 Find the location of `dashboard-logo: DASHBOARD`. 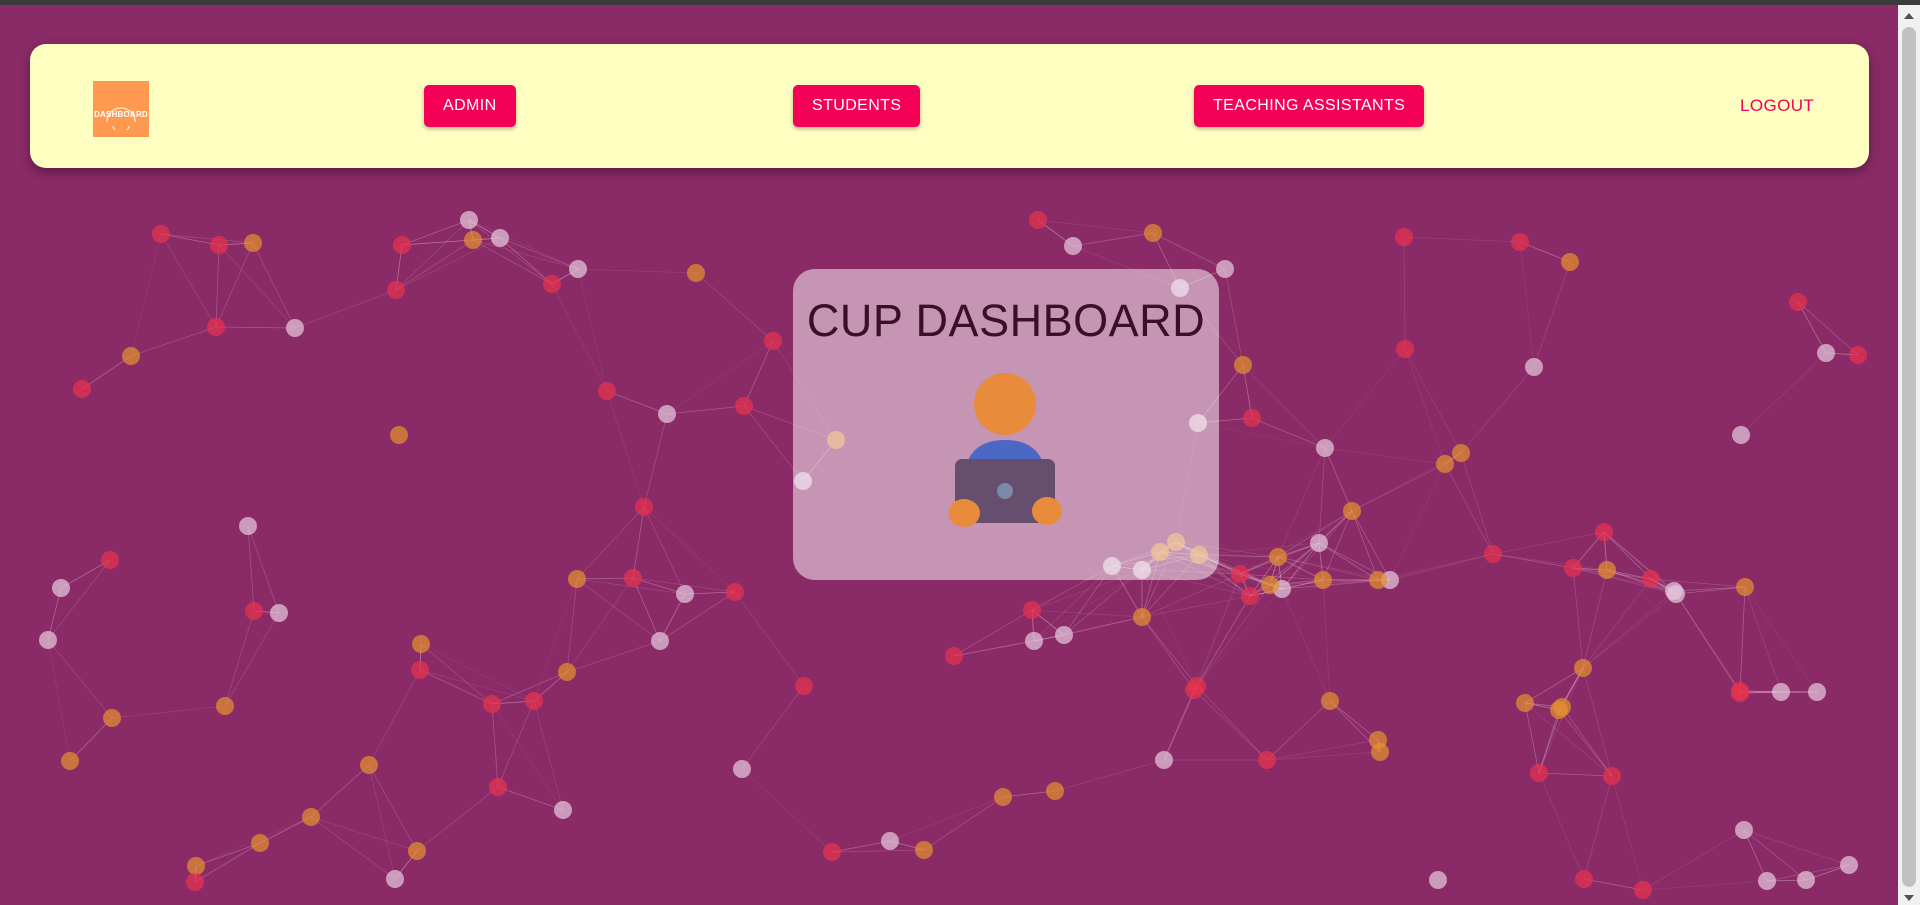

dashboard-logo: DASHBOARD is located at coordinates (121, 109).